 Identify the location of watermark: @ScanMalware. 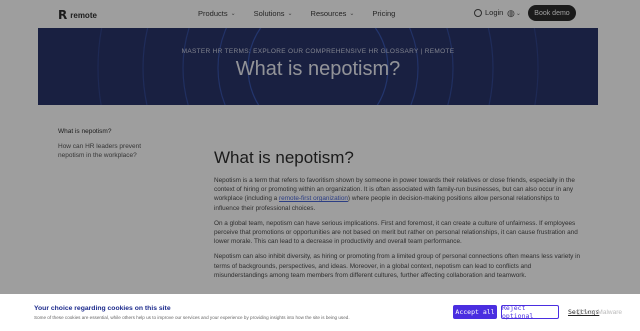
(599, 312).